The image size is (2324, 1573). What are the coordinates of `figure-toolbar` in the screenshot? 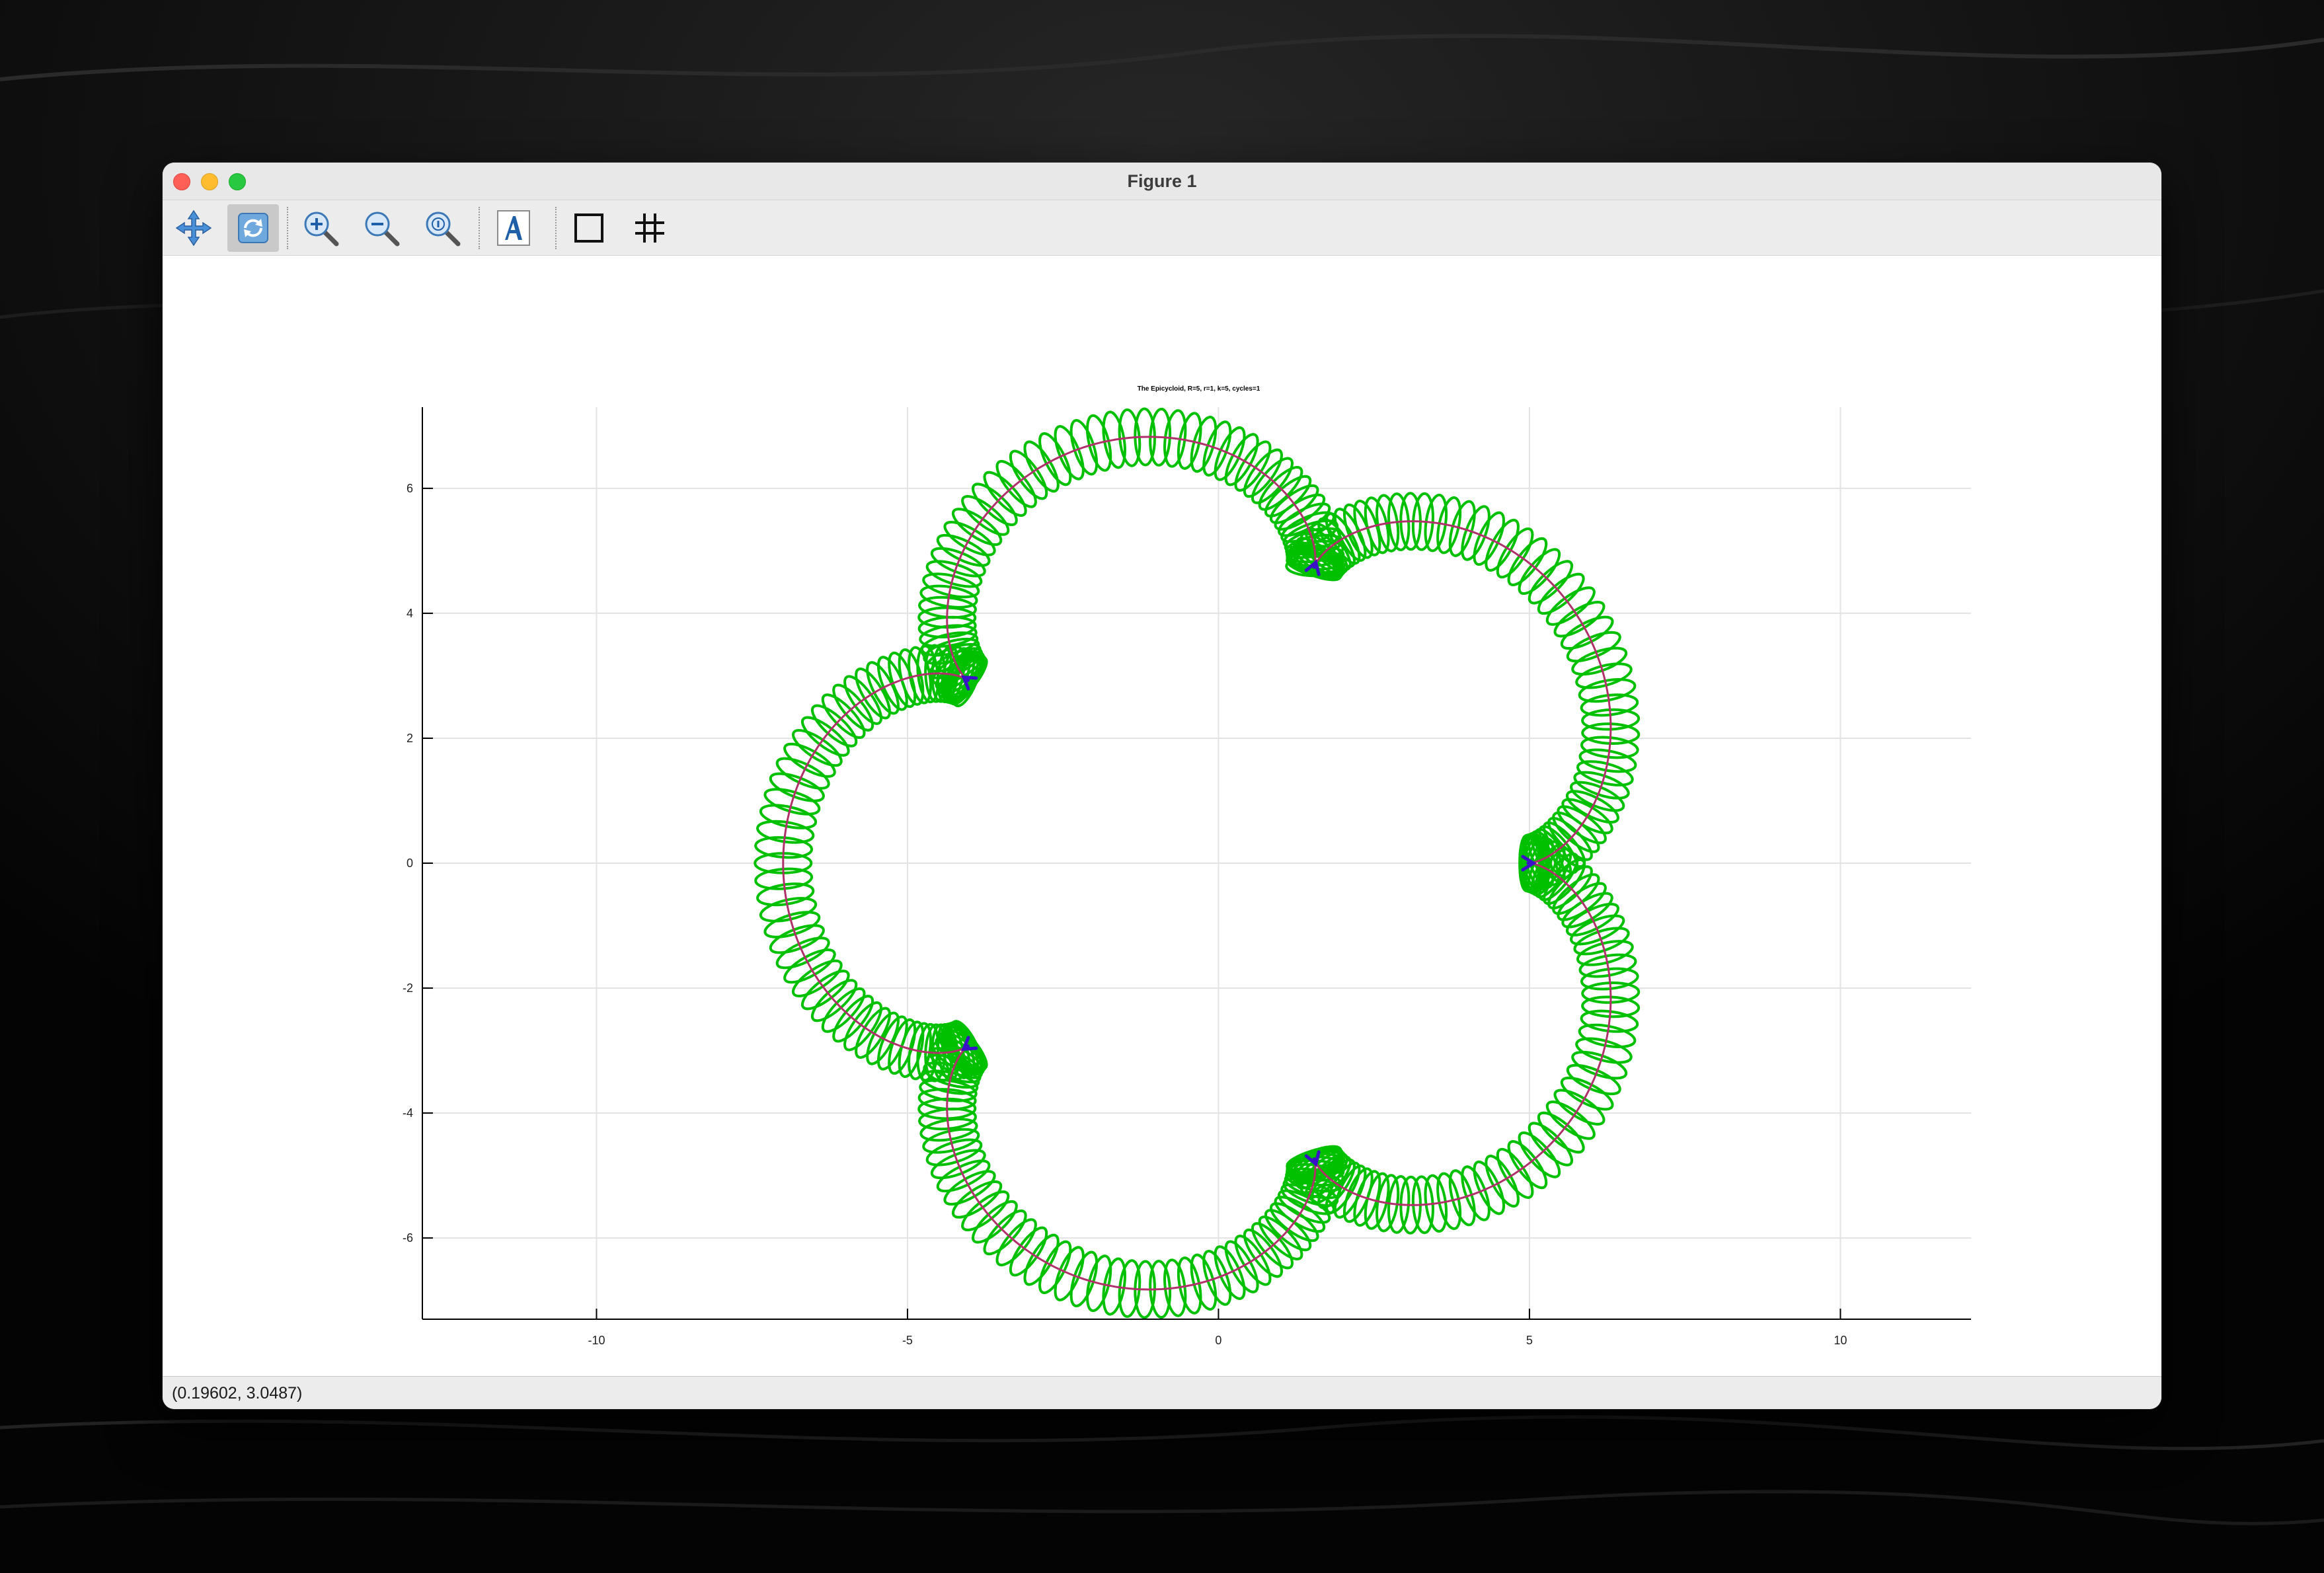 It's located at (1162, 228).